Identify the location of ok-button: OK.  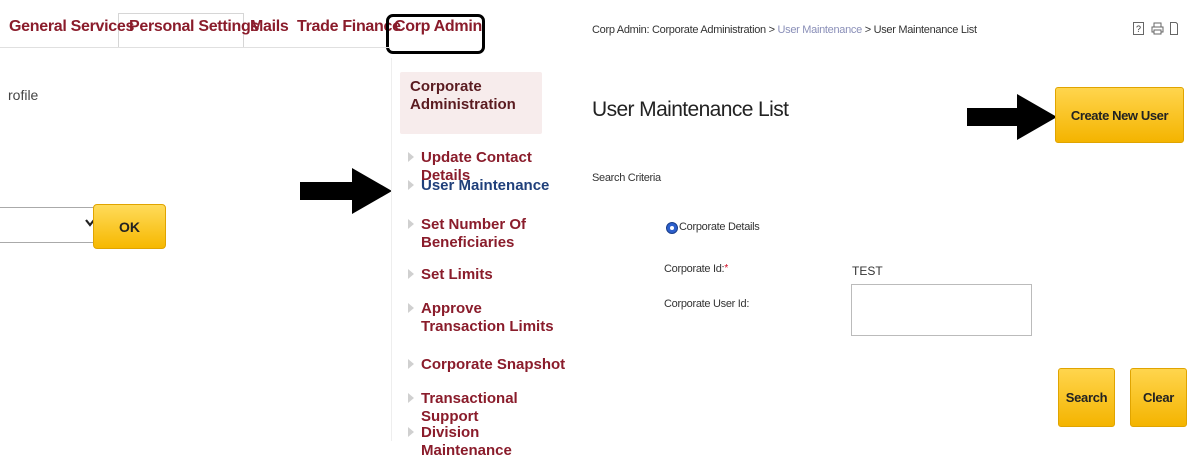
(129, 226).